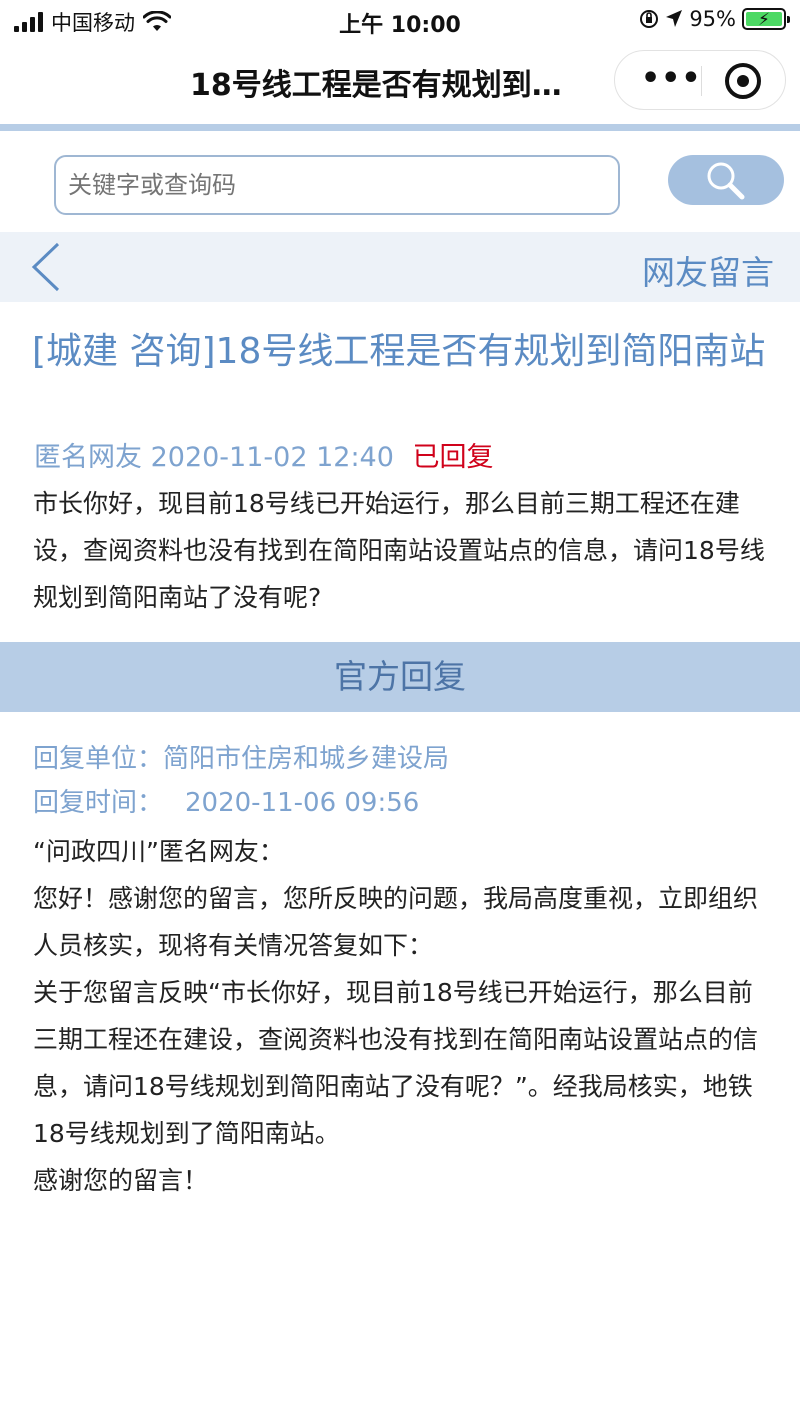 The width and height of the screenshot is (800, 1423). I want to click on back-arrow-icon, so click(46, 267).